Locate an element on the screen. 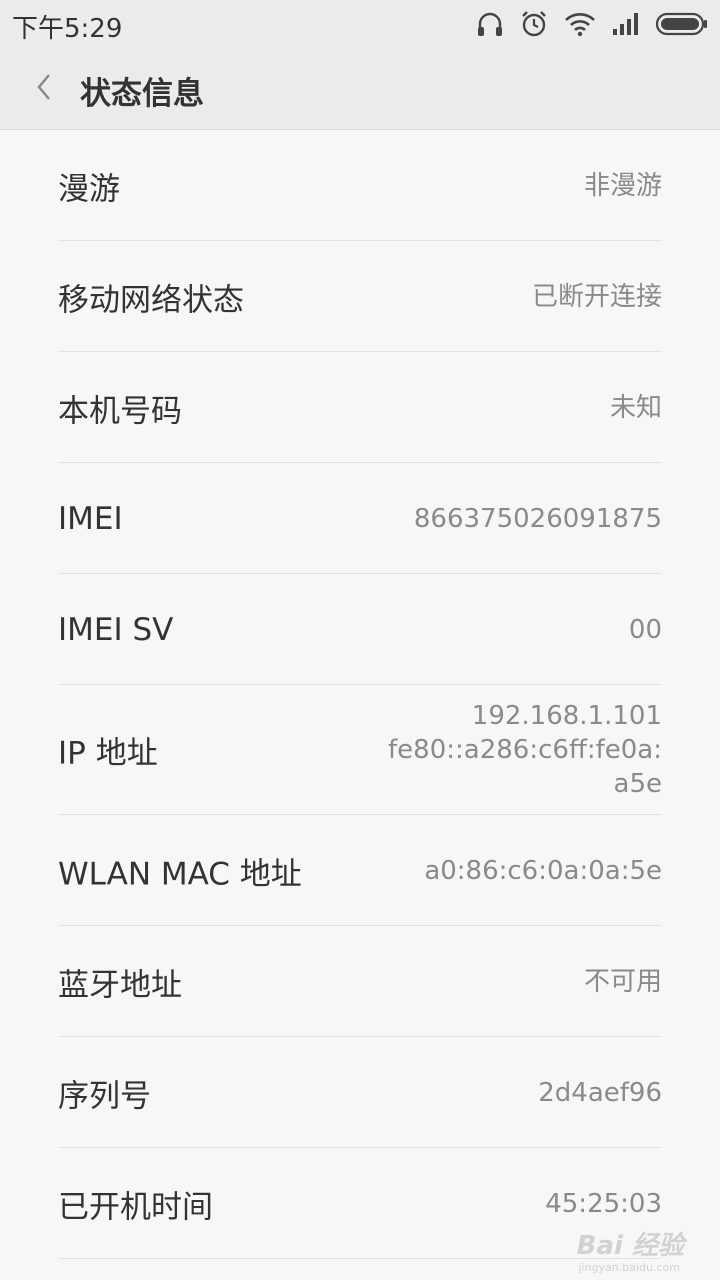 Image resolution: width=720 pixels, height=1280 pixels. row-serial-number: 序列号 2d4aef96 is located at coordinates (360, 1092).